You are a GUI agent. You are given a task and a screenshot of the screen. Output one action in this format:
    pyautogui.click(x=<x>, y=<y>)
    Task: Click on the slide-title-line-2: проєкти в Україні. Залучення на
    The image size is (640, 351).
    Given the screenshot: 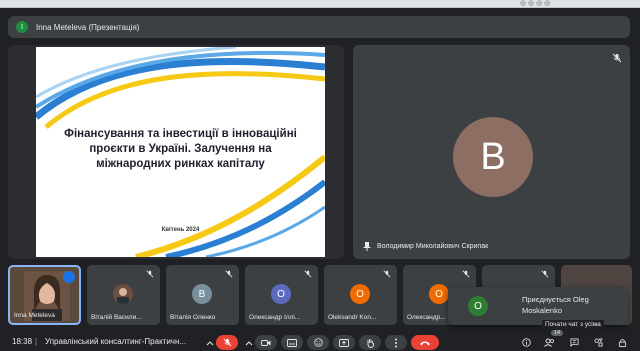 What is the action you would take?
    pyautogui.click(x=180, y=149)
    